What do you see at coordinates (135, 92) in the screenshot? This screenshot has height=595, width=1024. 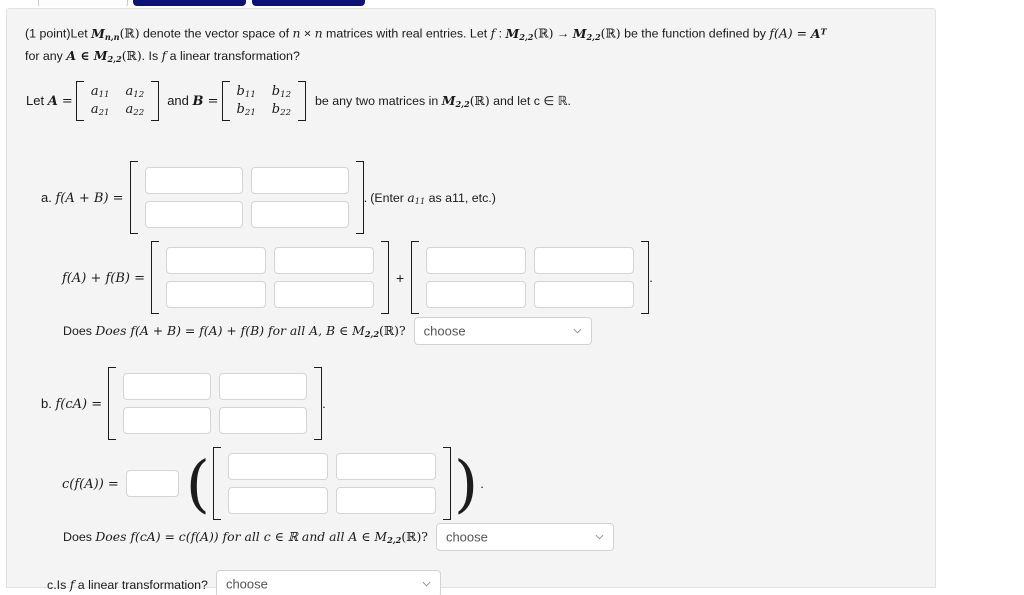 I see `matrix-A-cell-12: a12` at bounding box center [135, 92].